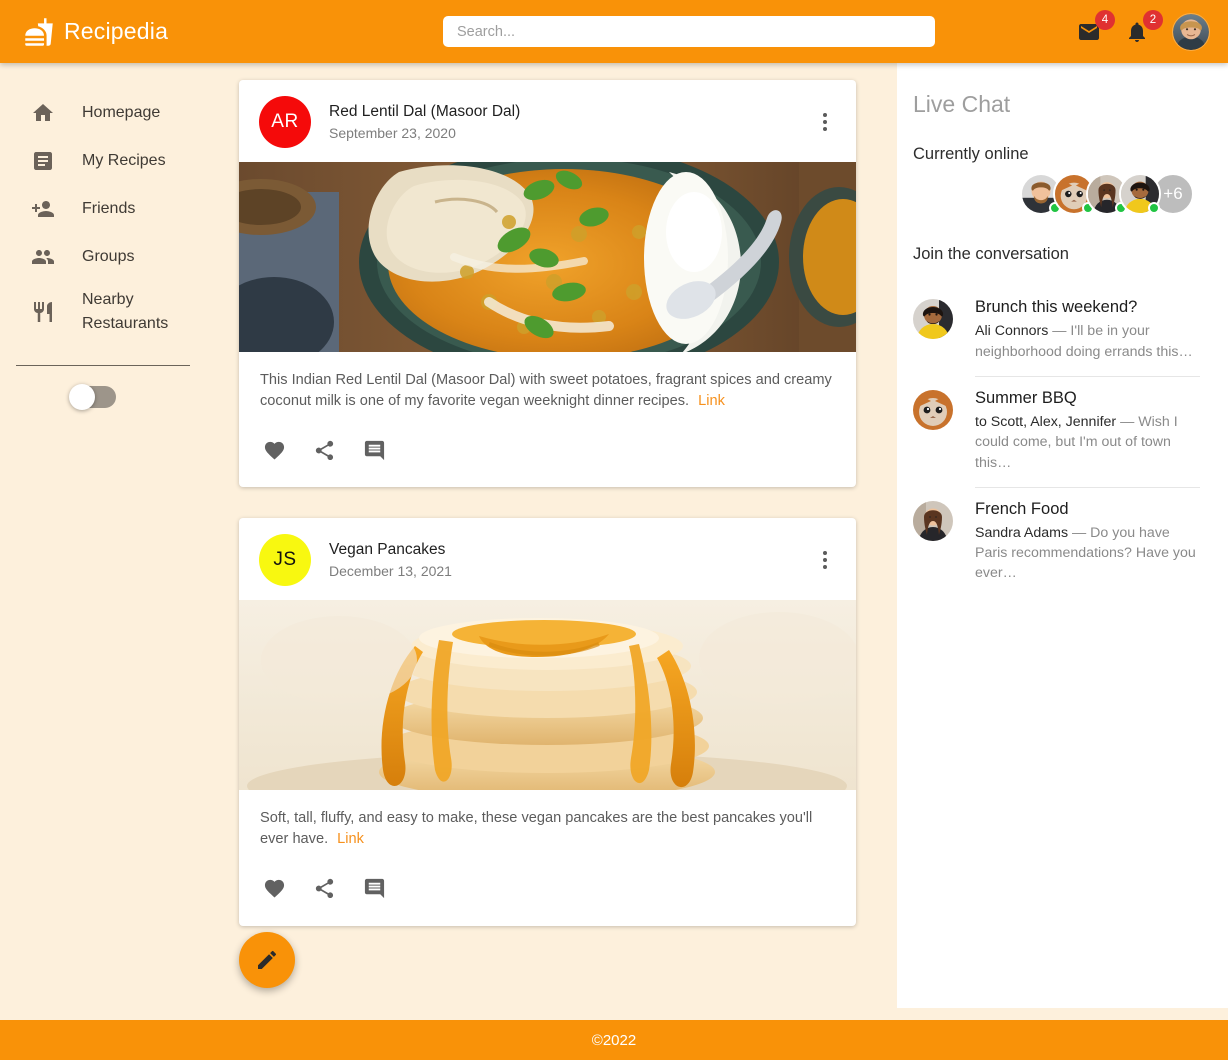  Describe the element at coordinates (1154, 208) in the screenshot. I see `online-status-dot` at that location.